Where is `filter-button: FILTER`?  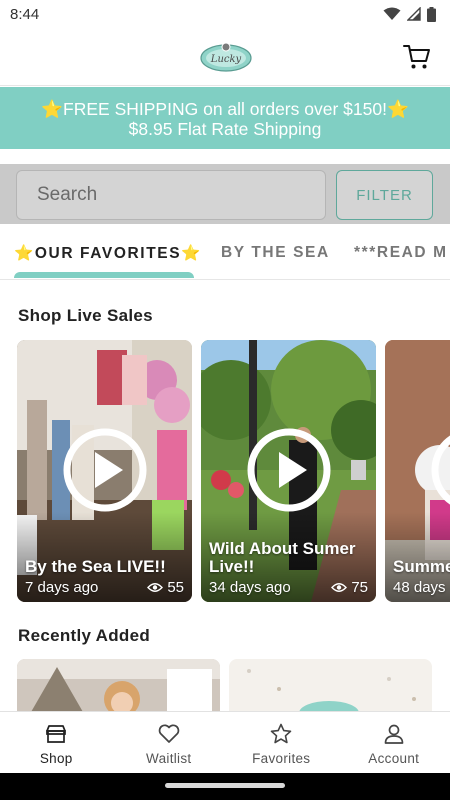
filter-button: FILTER is located at coordinates (384, 195).